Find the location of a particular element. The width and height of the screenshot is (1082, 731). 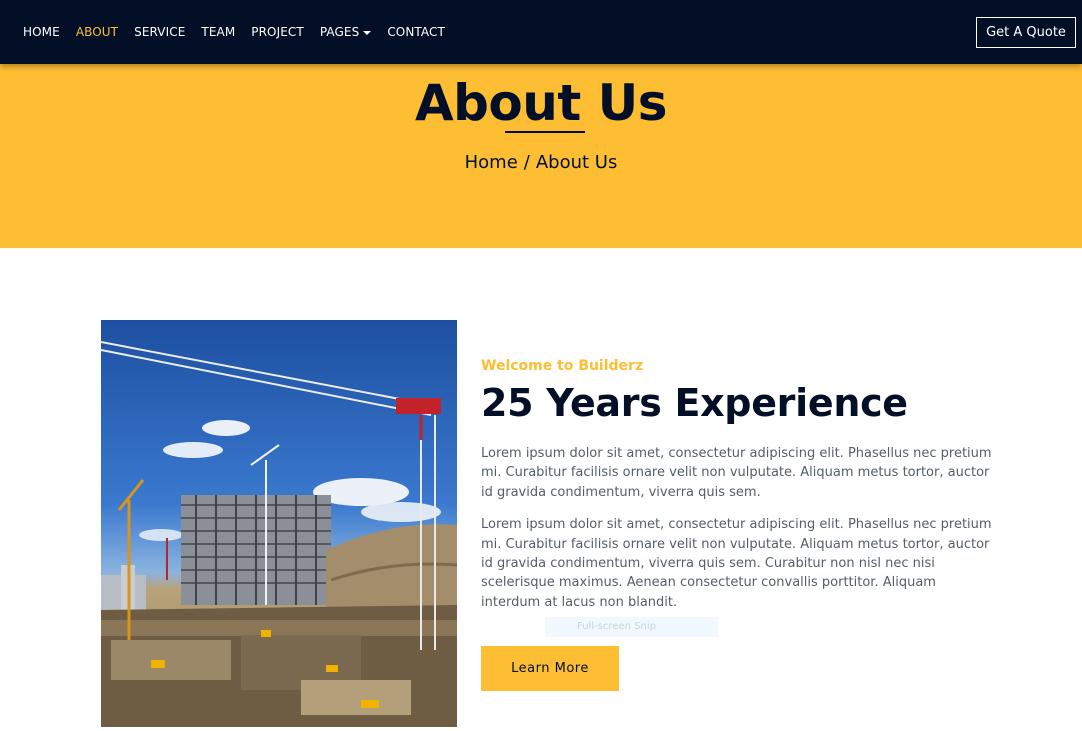

section-subtitle: Welcome to Builderz is located at coordinates (562, 366).